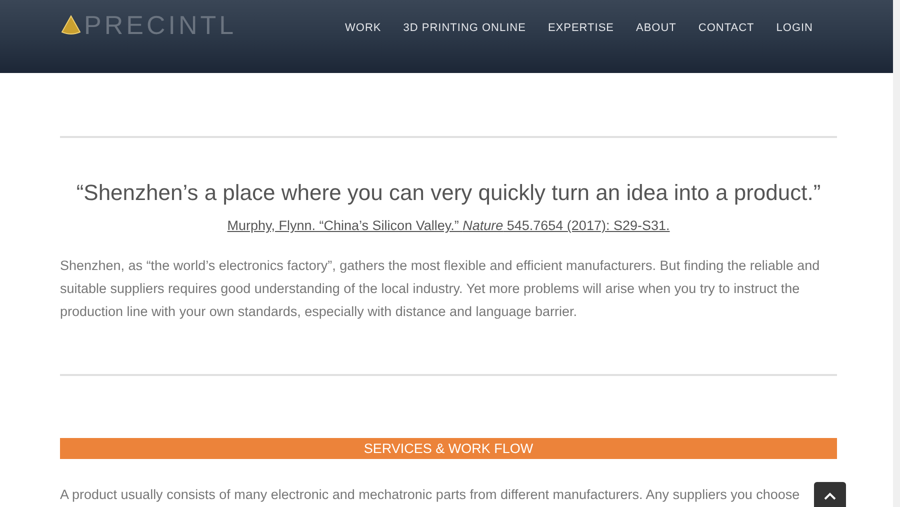  Describe the element at coordinates (363, 28) in the screenshot. I see `nav-link: WORK` at that location.